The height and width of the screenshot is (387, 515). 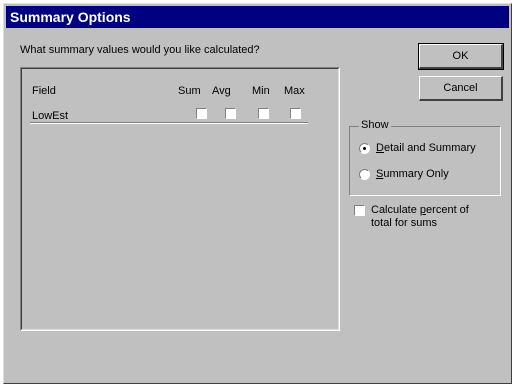 What do you see at coordinates (416, 174) in the screenshot?
I see `label-rest-summary: ummary Only` at bounding box center [416, 174].